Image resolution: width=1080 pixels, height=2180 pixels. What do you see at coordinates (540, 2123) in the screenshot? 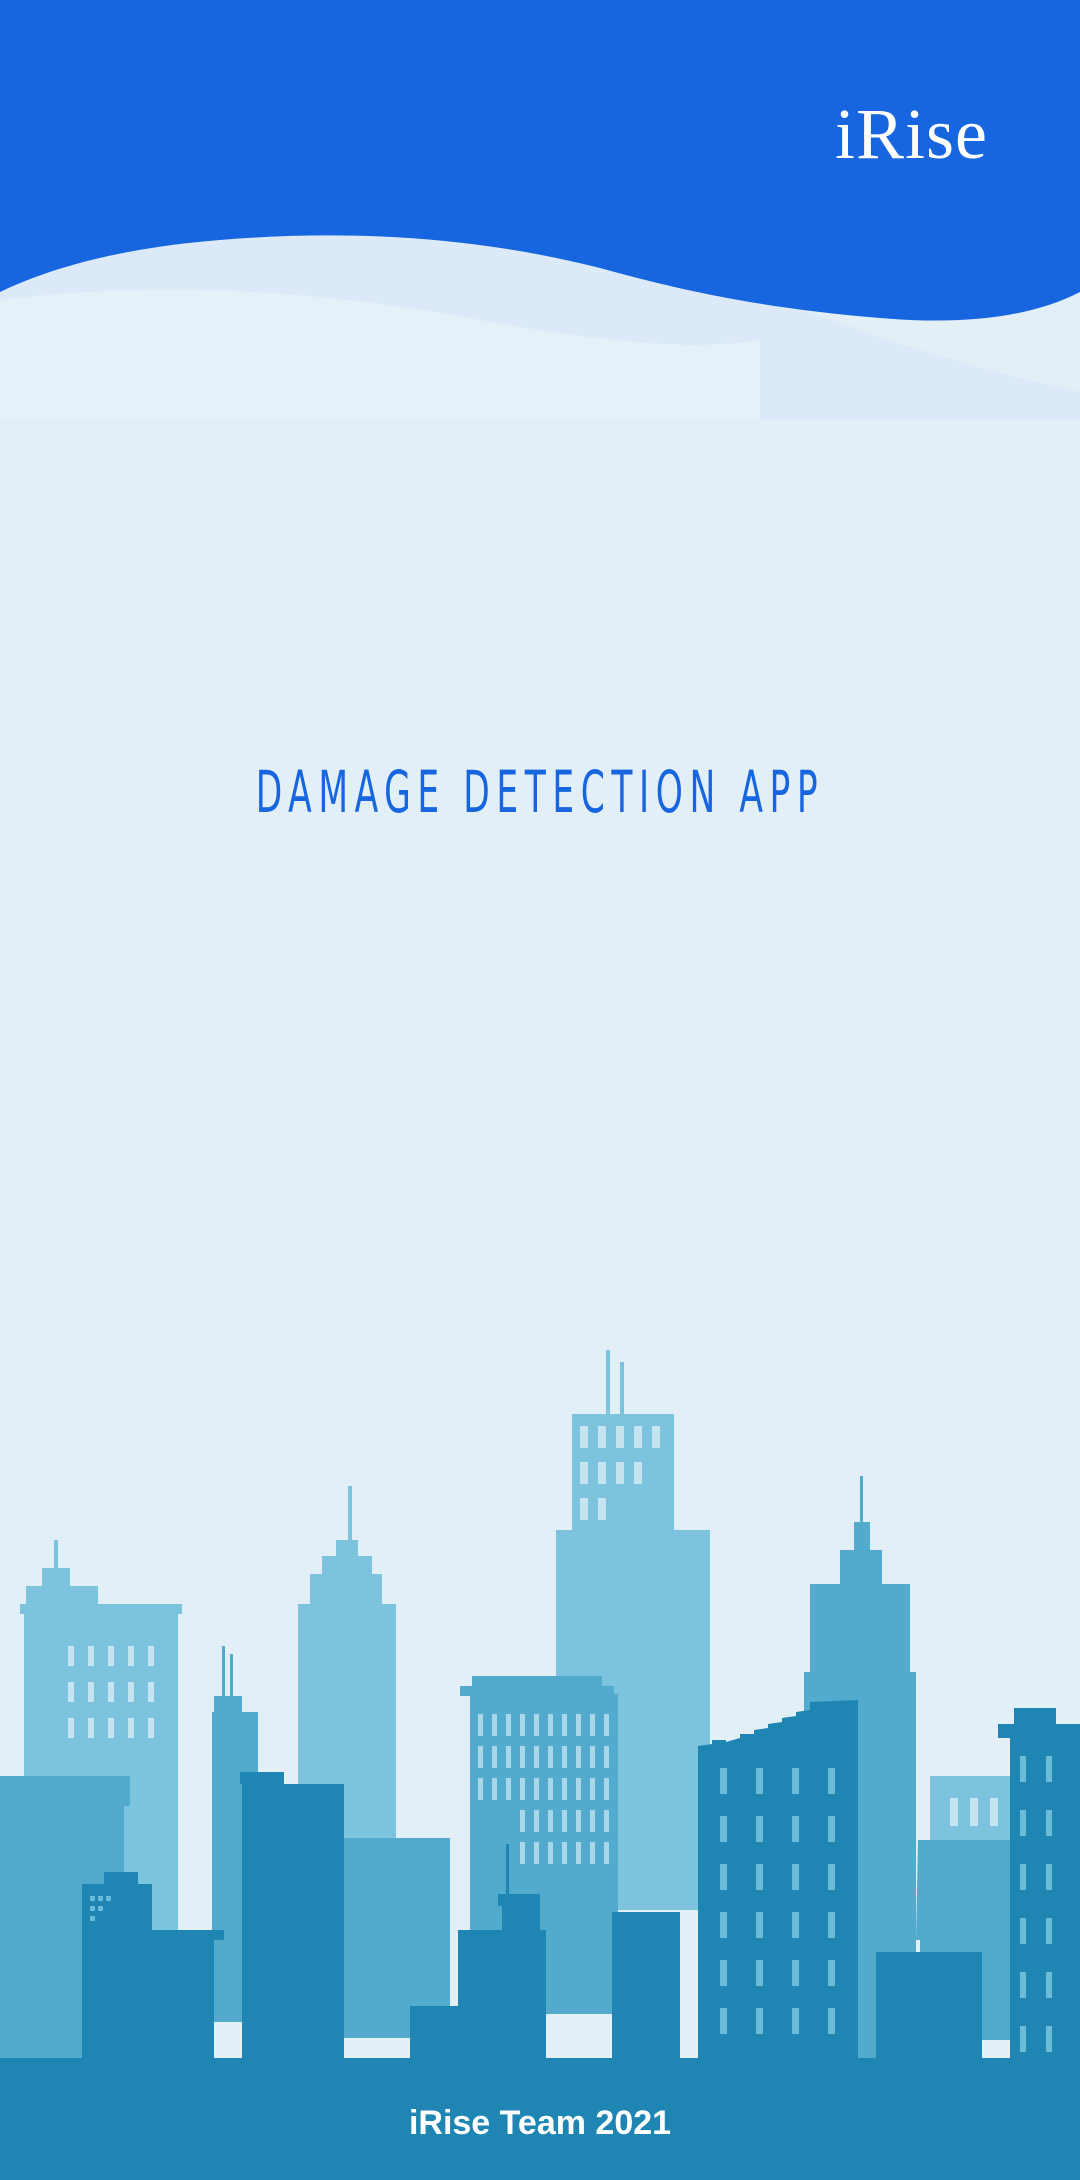
I see `footer-credit: iRise Team 2021` at bounding box center [540, 2123].